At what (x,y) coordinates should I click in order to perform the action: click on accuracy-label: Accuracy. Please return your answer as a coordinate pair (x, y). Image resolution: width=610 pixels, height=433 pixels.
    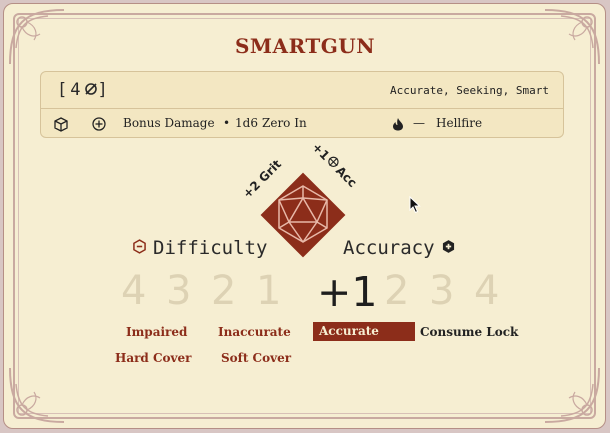
    Looking at the image, I should click on (389, 248).